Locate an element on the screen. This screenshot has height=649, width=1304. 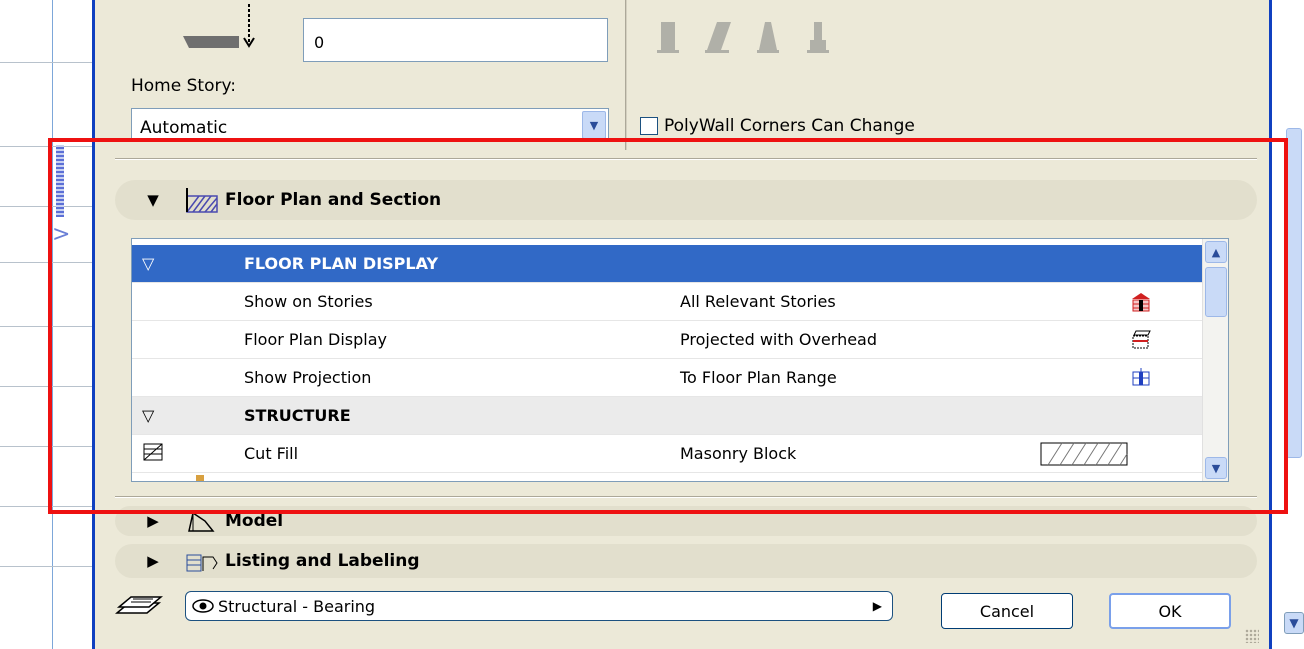
panel-header-listing-and-labeling: ▶ Listing and Labeling is located at coordinates (686, 561).